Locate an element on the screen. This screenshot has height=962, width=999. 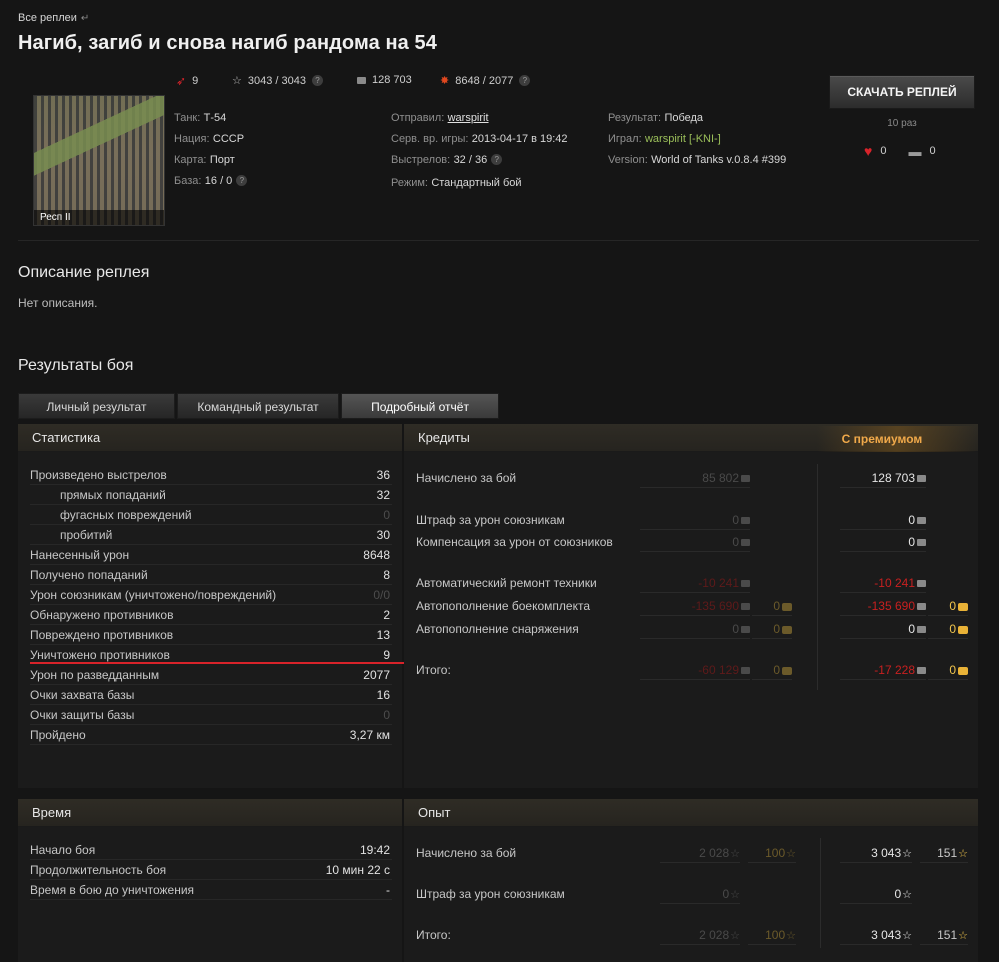
comment-icon: ▬ is located at coordinates (914, 151).